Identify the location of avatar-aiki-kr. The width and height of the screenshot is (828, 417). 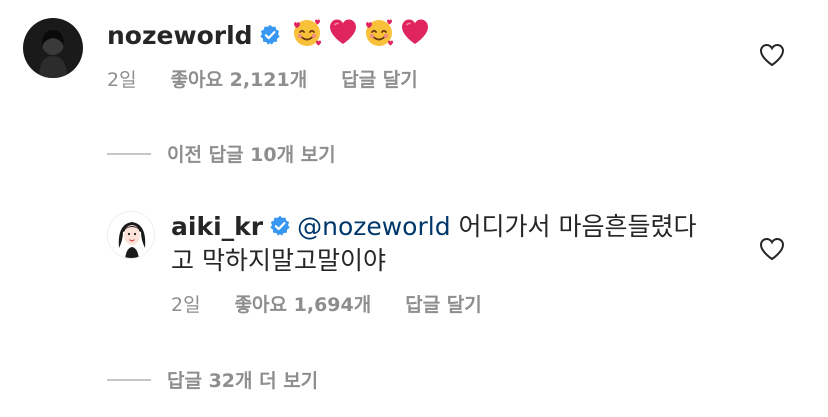
(131, 235).